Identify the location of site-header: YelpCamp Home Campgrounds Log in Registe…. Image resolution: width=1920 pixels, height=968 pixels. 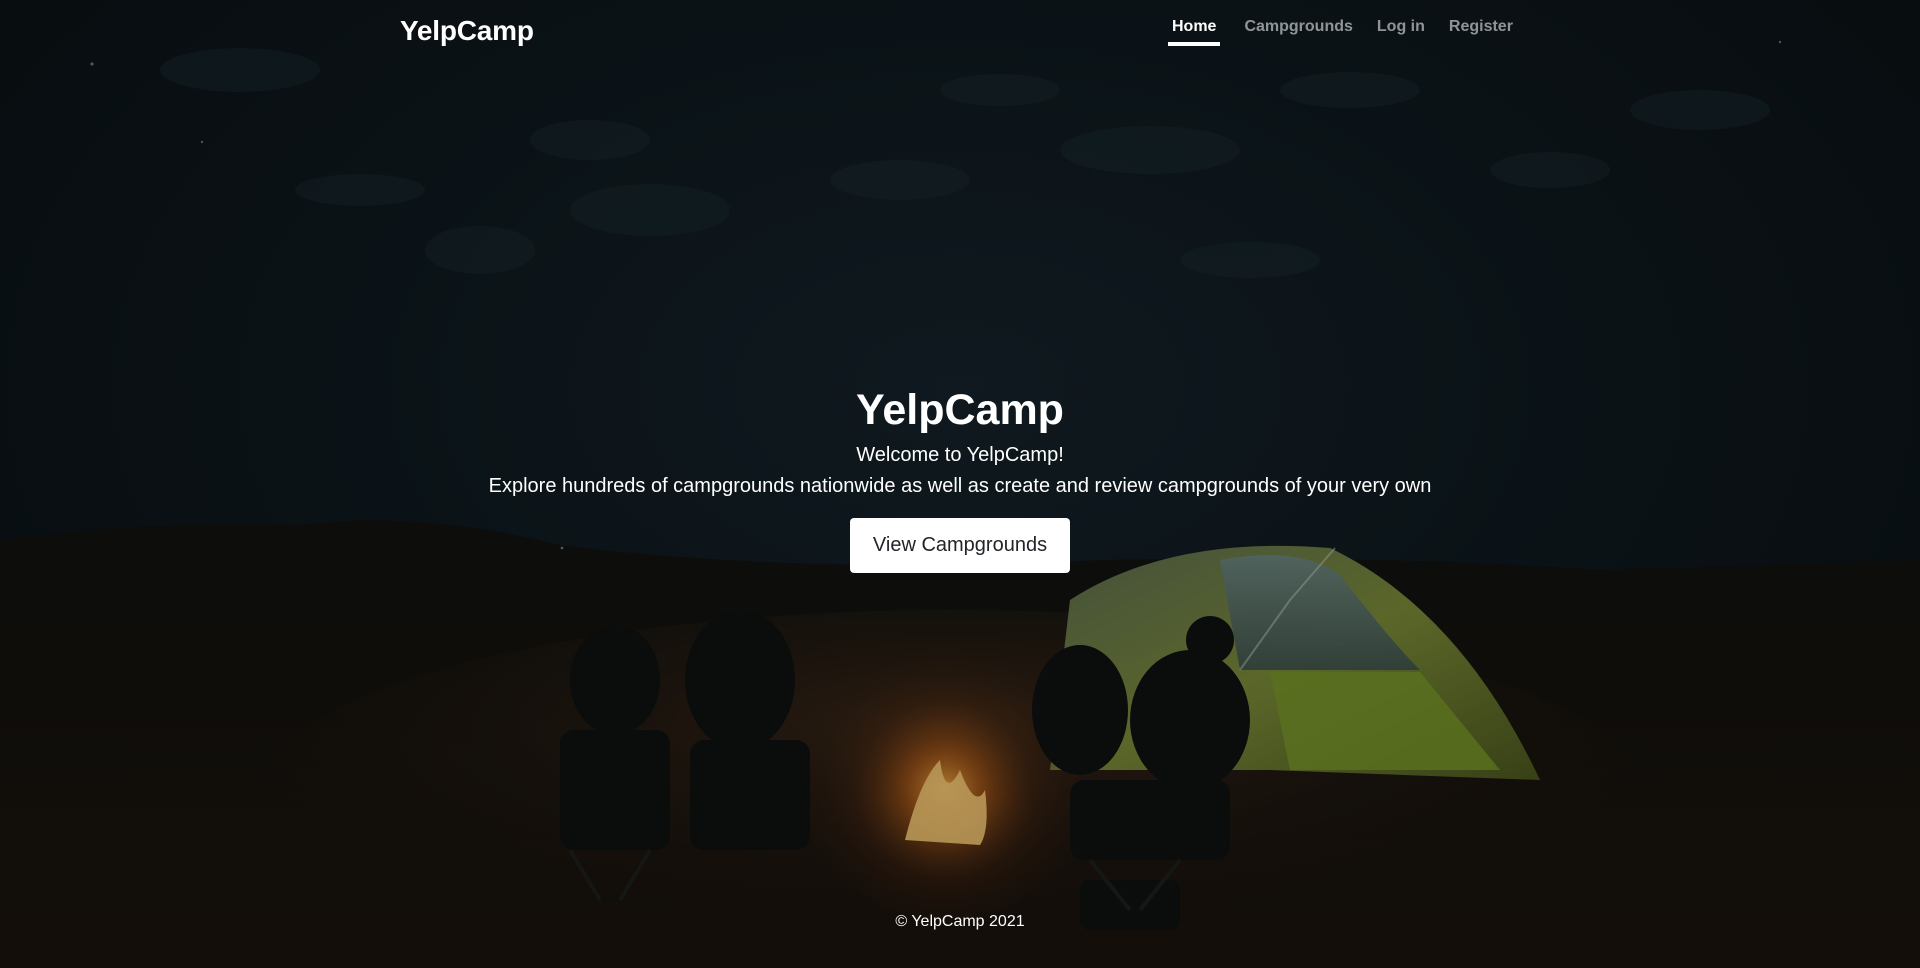
(960, 32).